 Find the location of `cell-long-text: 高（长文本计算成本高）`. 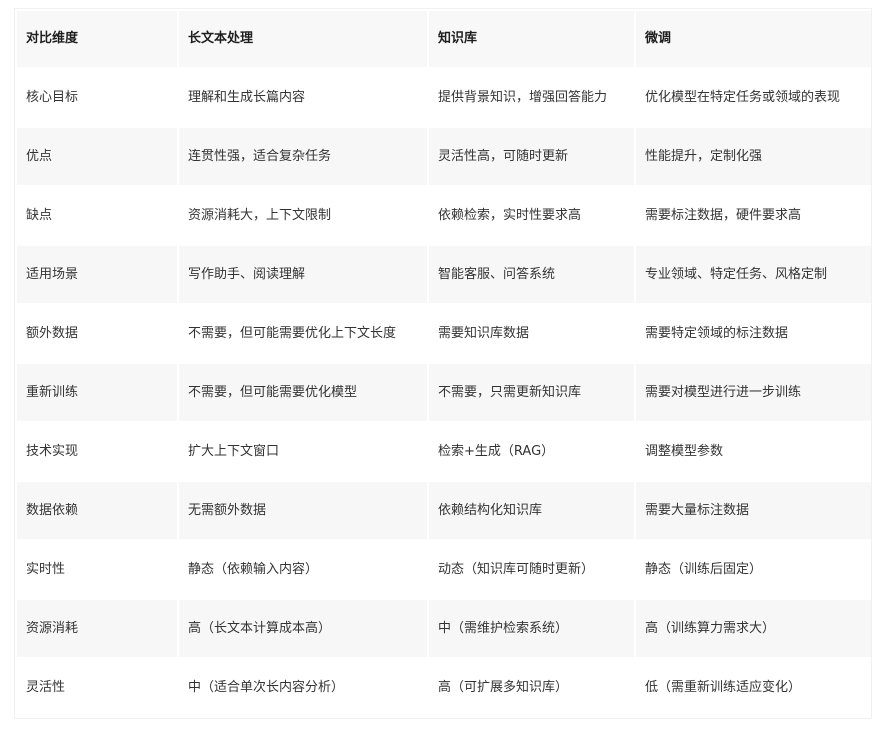

cell-long-text: 高（长文本计算成本高） is located at coordinates (303, 628).